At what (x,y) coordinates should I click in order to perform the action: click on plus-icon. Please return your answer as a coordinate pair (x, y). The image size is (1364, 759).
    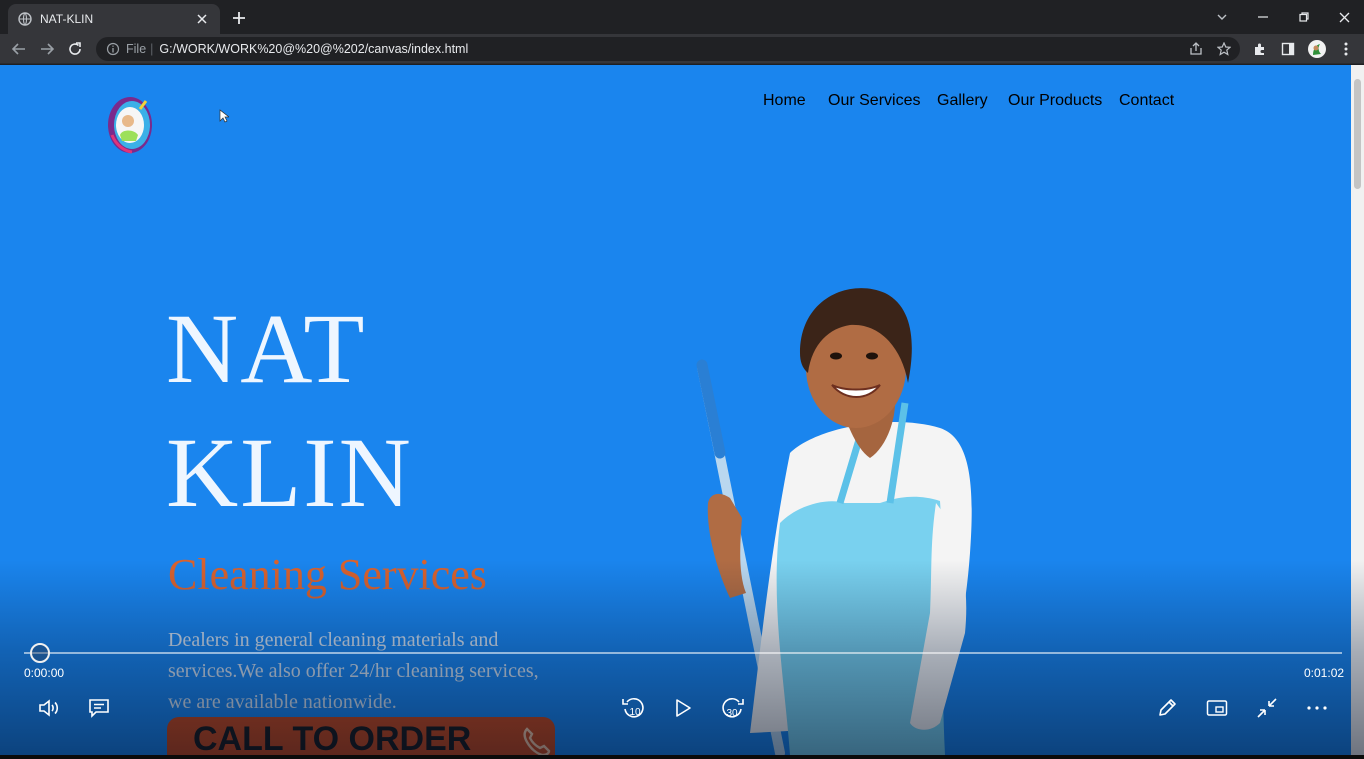
    Looking at the image, I should click on (239, 18).